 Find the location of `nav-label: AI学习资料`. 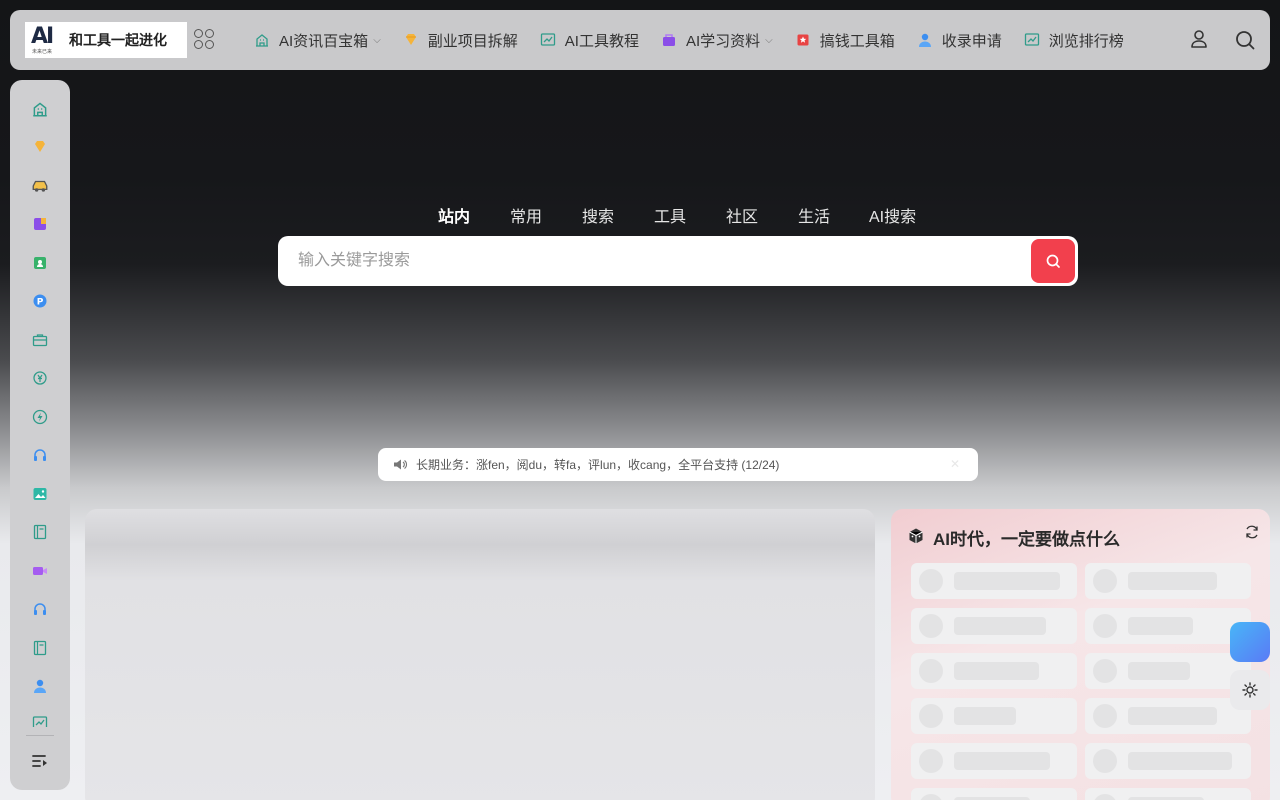

nav-label: AI学习资料 is located at coordinates (723, 41).